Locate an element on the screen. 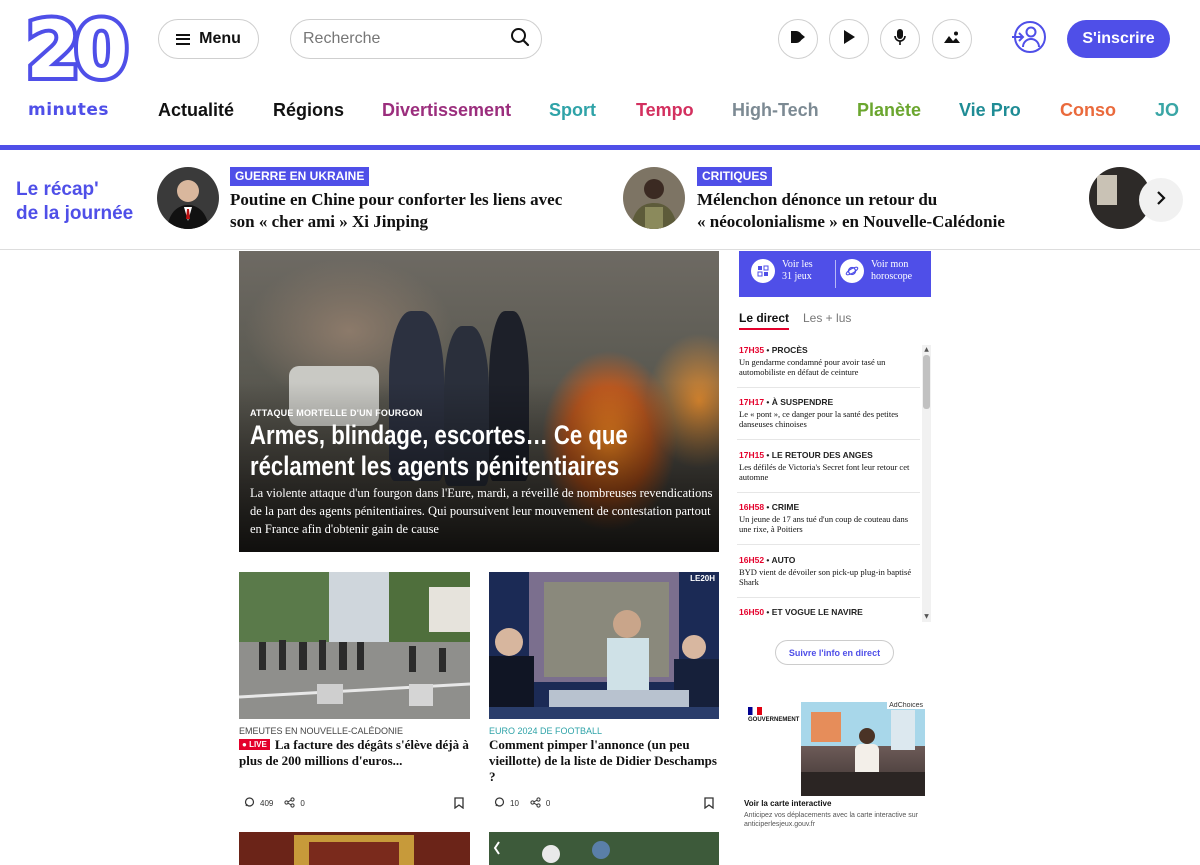 The image size is (1200, 865). nav-item-high-tech: High-Tech is located at coordinates (775, 110).